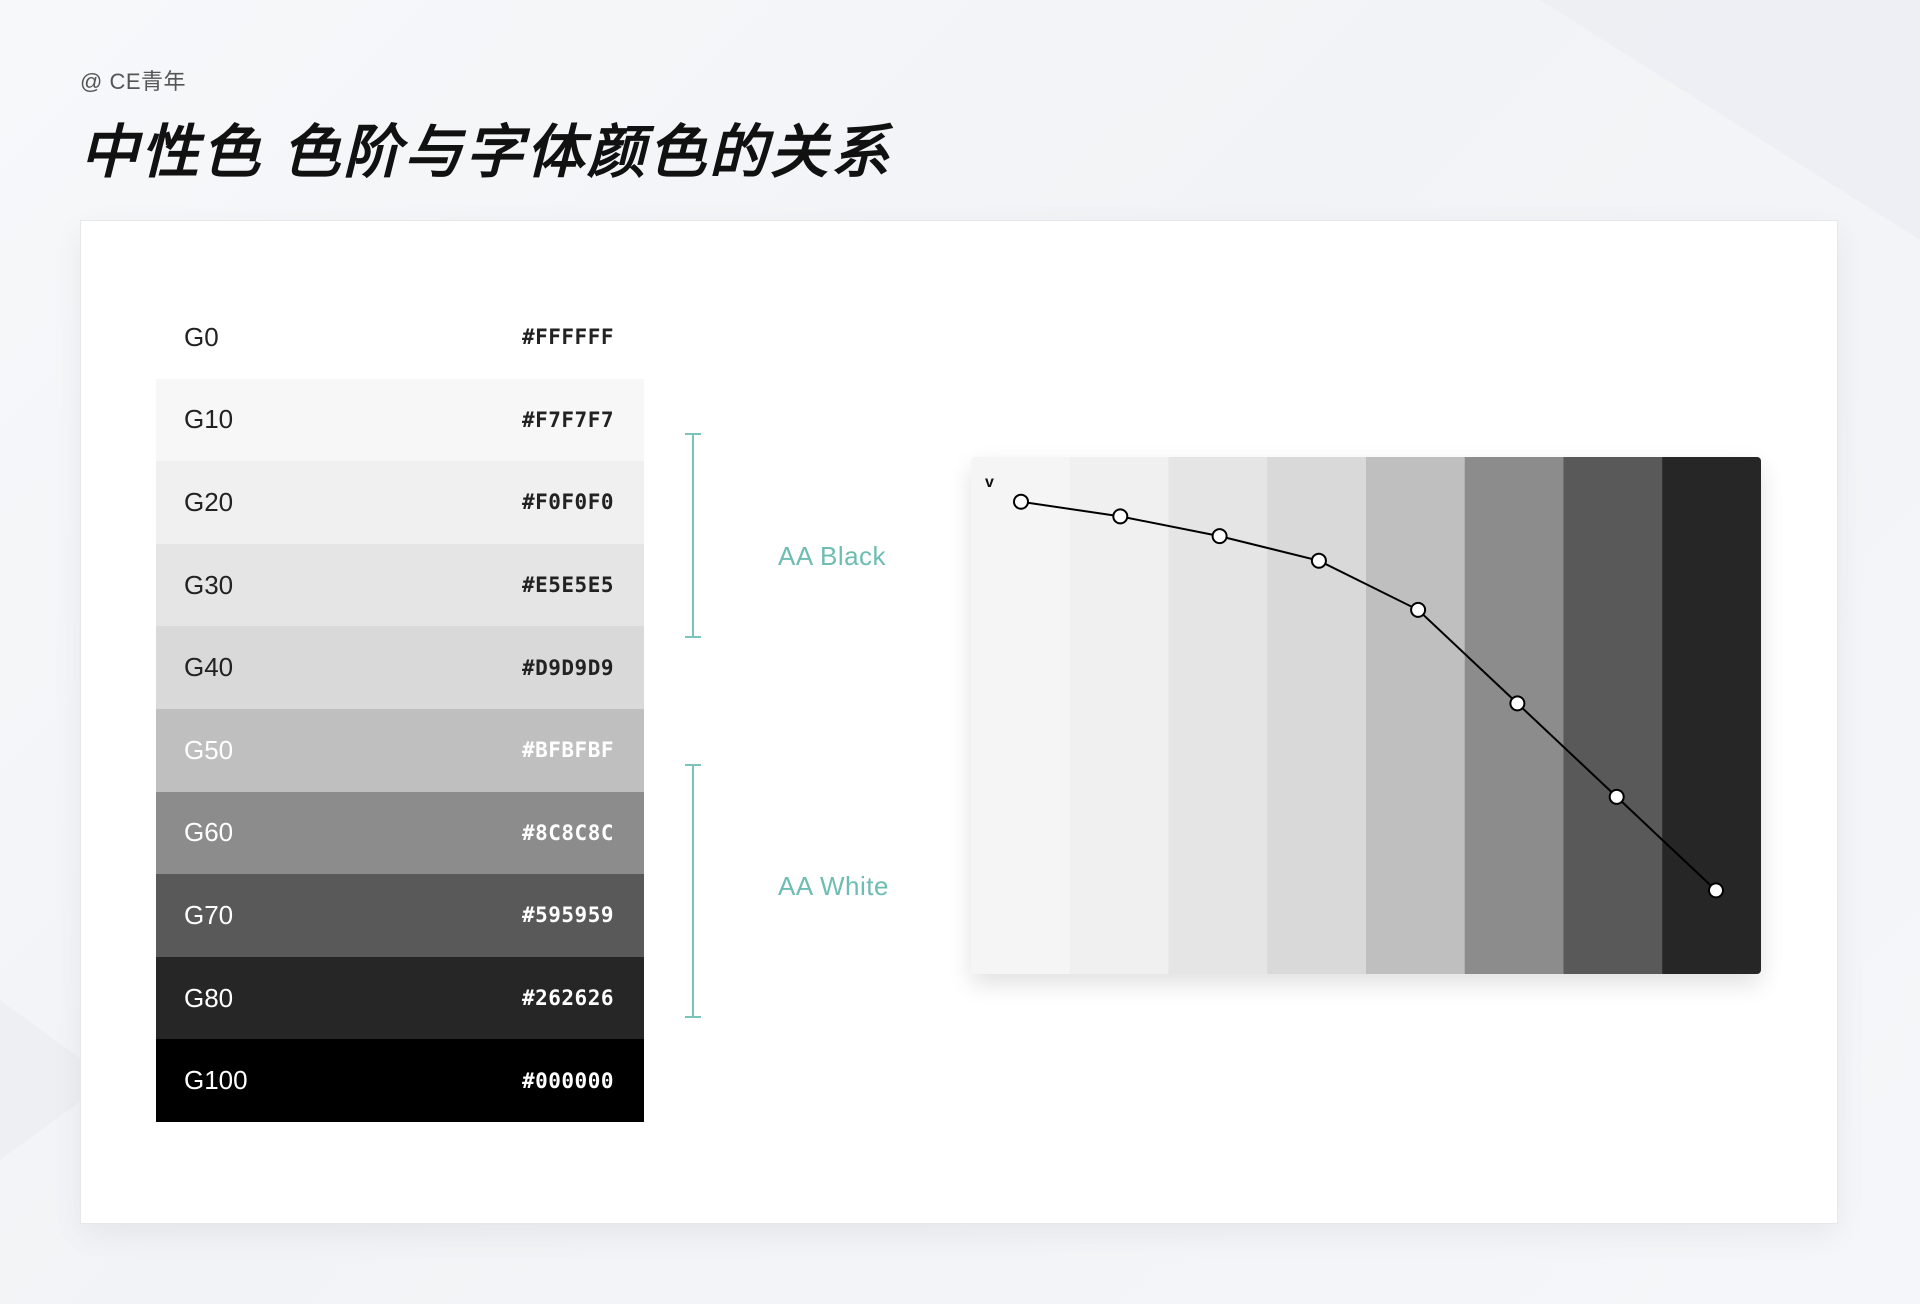 This screenshot has width=1920, height=1304. What do you see at coordinates (567, 337) in the screenshot?
I see `swatch-hex: #FFFFFF` at bounding box center [567, 337].